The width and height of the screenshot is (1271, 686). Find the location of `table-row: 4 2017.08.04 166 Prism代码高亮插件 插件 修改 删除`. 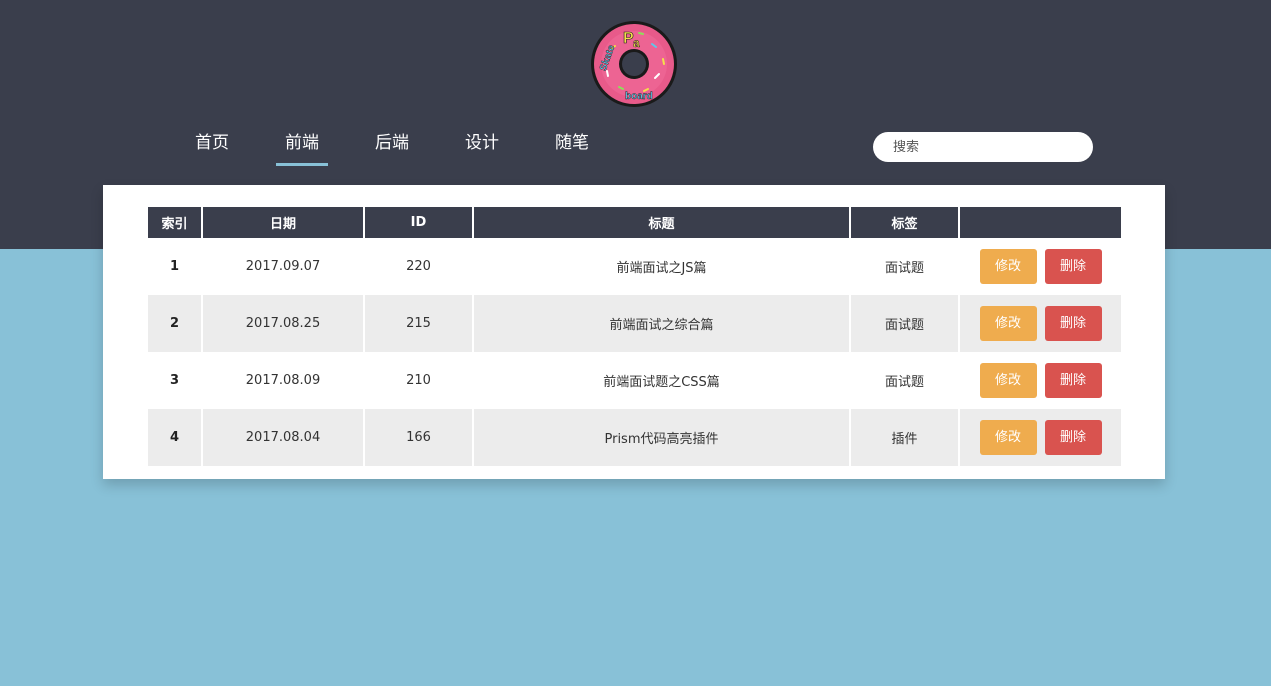

table-row: 4 2017.08.04 166 Prism代码高亮插件 插件 修改 删除 is located at coordinates (634, 437).